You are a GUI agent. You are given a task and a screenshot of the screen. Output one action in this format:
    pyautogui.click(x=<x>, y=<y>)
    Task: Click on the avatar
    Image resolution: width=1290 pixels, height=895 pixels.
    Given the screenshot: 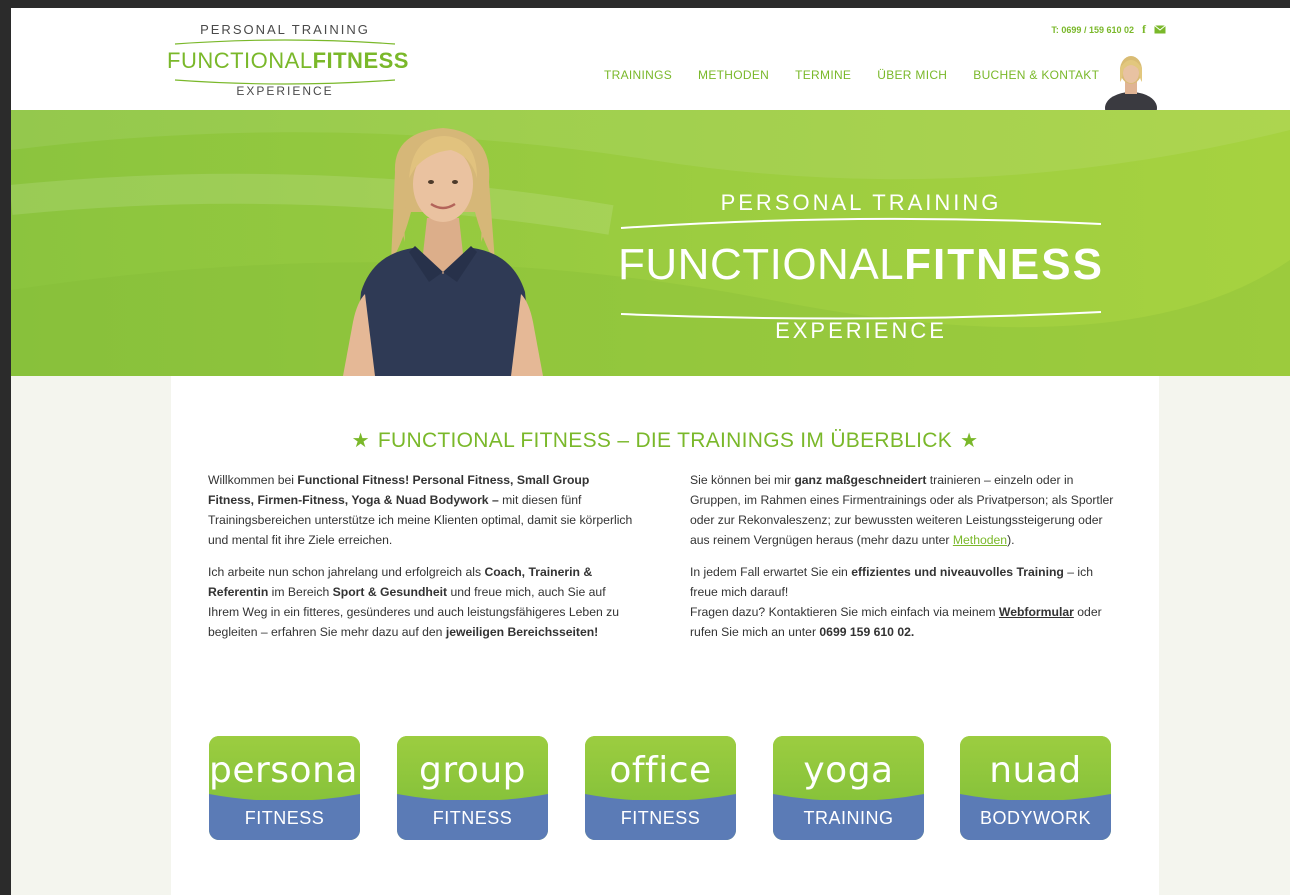 What is the action you would take?
    pyautogui.click(x=1131, y=79)
    